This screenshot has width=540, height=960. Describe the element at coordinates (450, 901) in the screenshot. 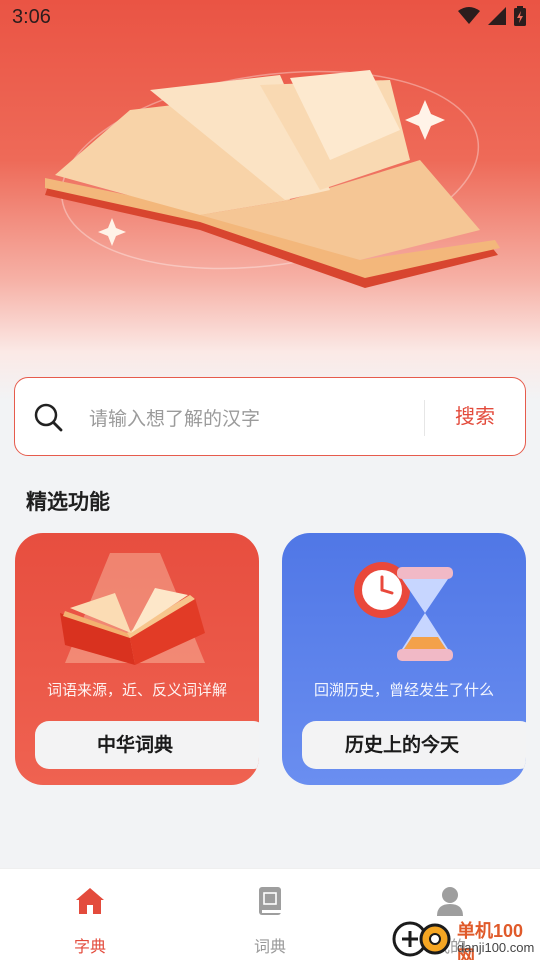

I see `profile-icon` at that location.